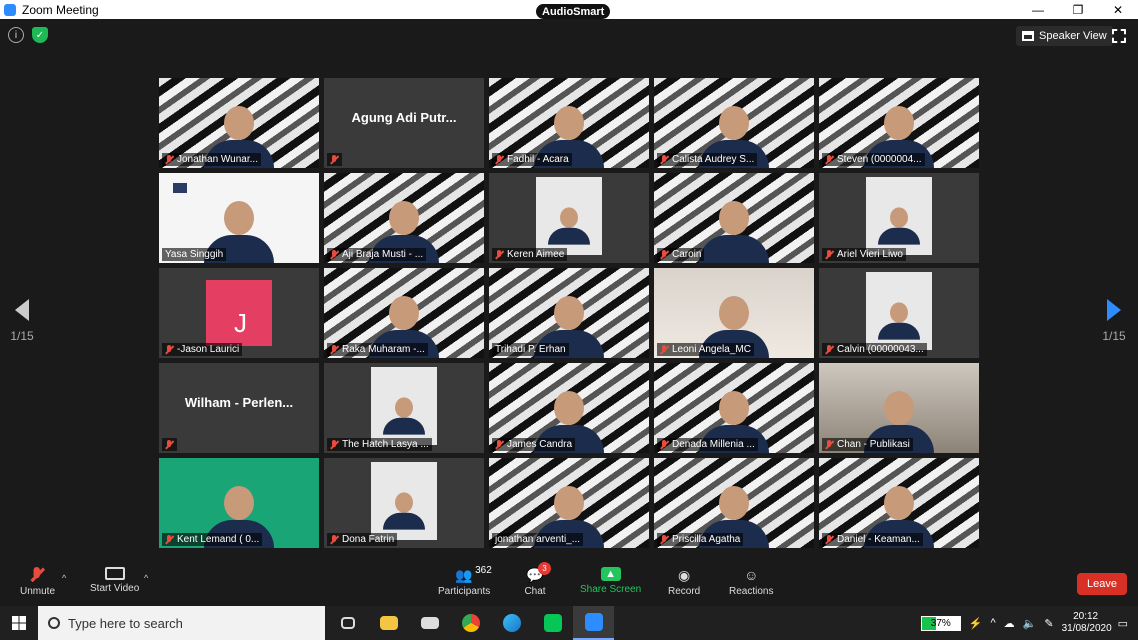 This screenshot has width=1138, height=640. I want to click on zoom-taskbar-icon, so click(593, 623).